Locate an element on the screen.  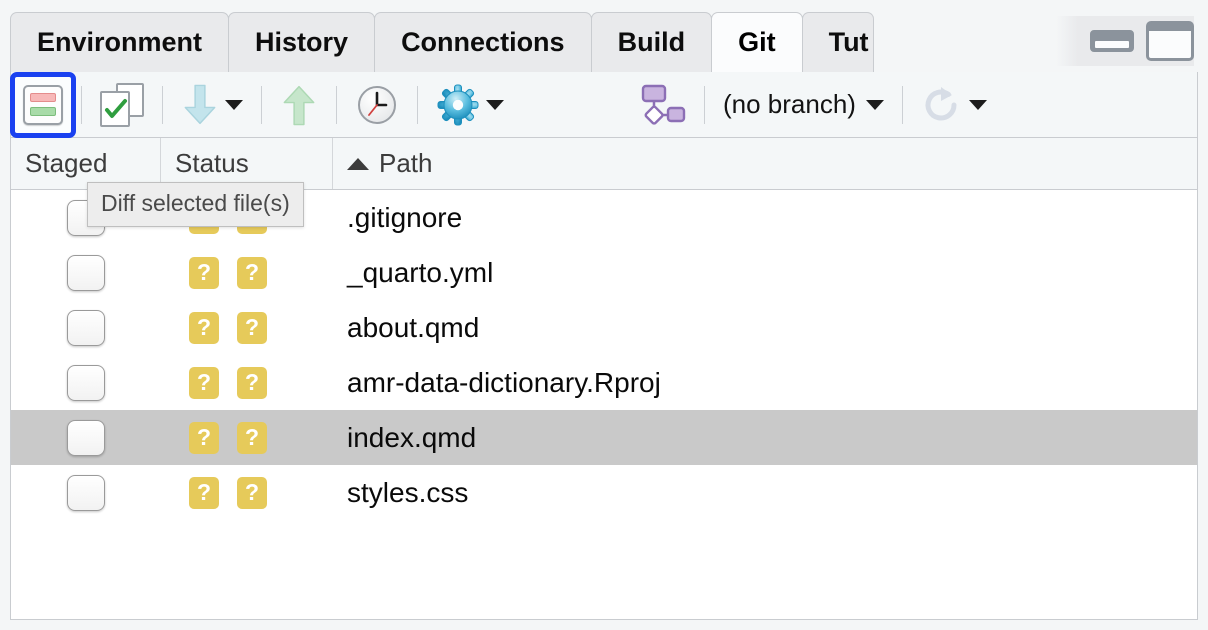
file-path: .gitignore is located at coordinates (405, 217).